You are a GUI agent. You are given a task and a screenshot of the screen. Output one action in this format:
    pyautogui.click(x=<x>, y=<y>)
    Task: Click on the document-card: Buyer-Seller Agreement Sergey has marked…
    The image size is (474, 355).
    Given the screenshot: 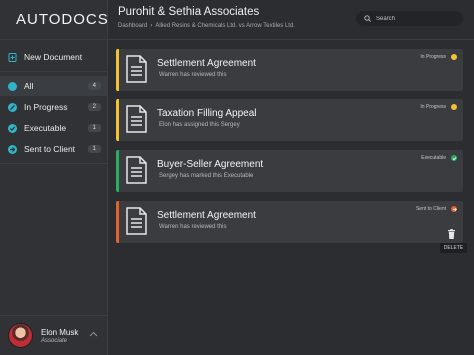 What is the action you would take?
    pyautogui.click(x=289, y=171)
    